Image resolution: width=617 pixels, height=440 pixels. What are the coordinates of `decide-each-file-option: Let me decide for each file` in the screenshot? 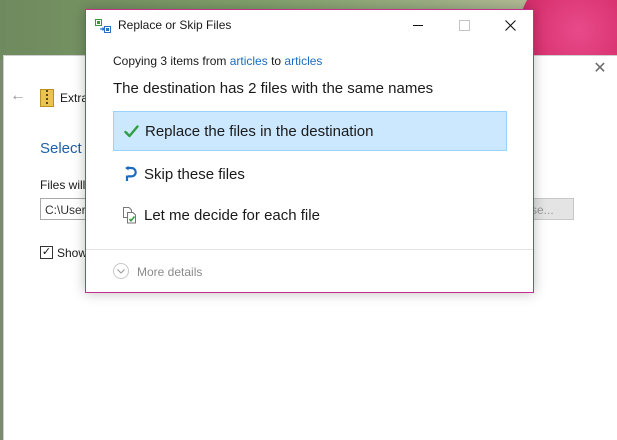 It's located at (310, 215).